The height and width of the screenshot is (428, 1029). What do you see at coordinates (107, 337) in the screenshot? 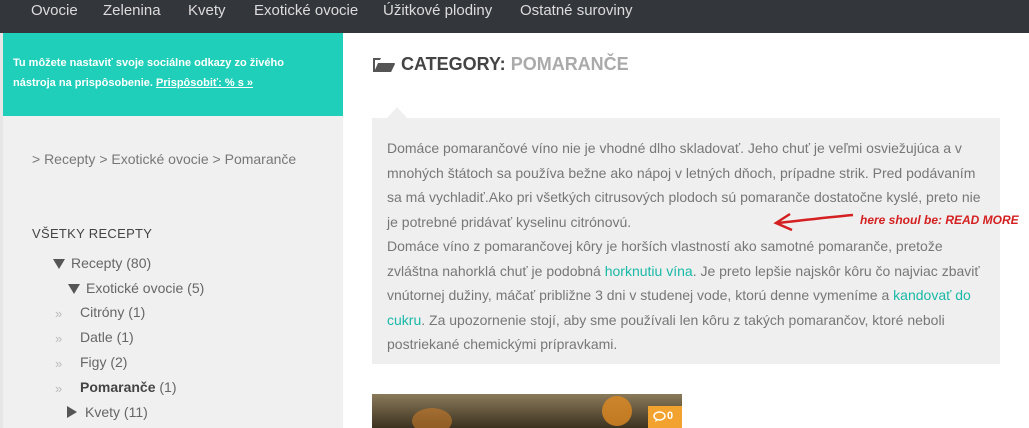
I see `tree-item-datle: Datle (1)` at bounding box center [107, 337].